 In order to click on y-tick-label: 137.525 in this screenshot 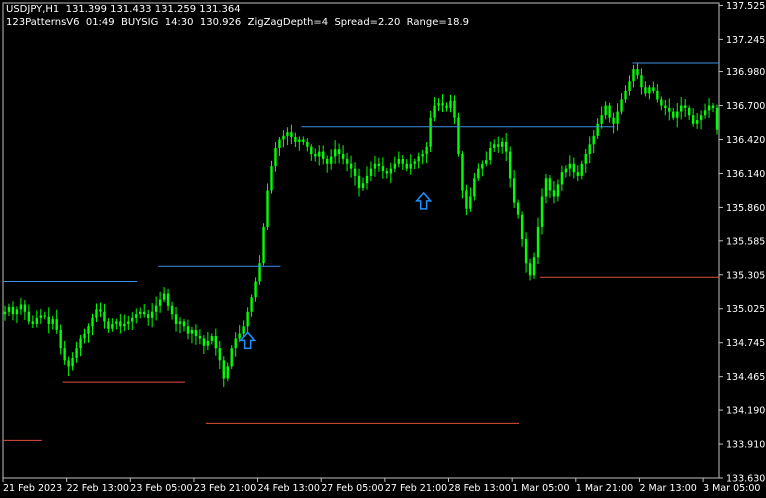, I will do `click(745, 6)`.